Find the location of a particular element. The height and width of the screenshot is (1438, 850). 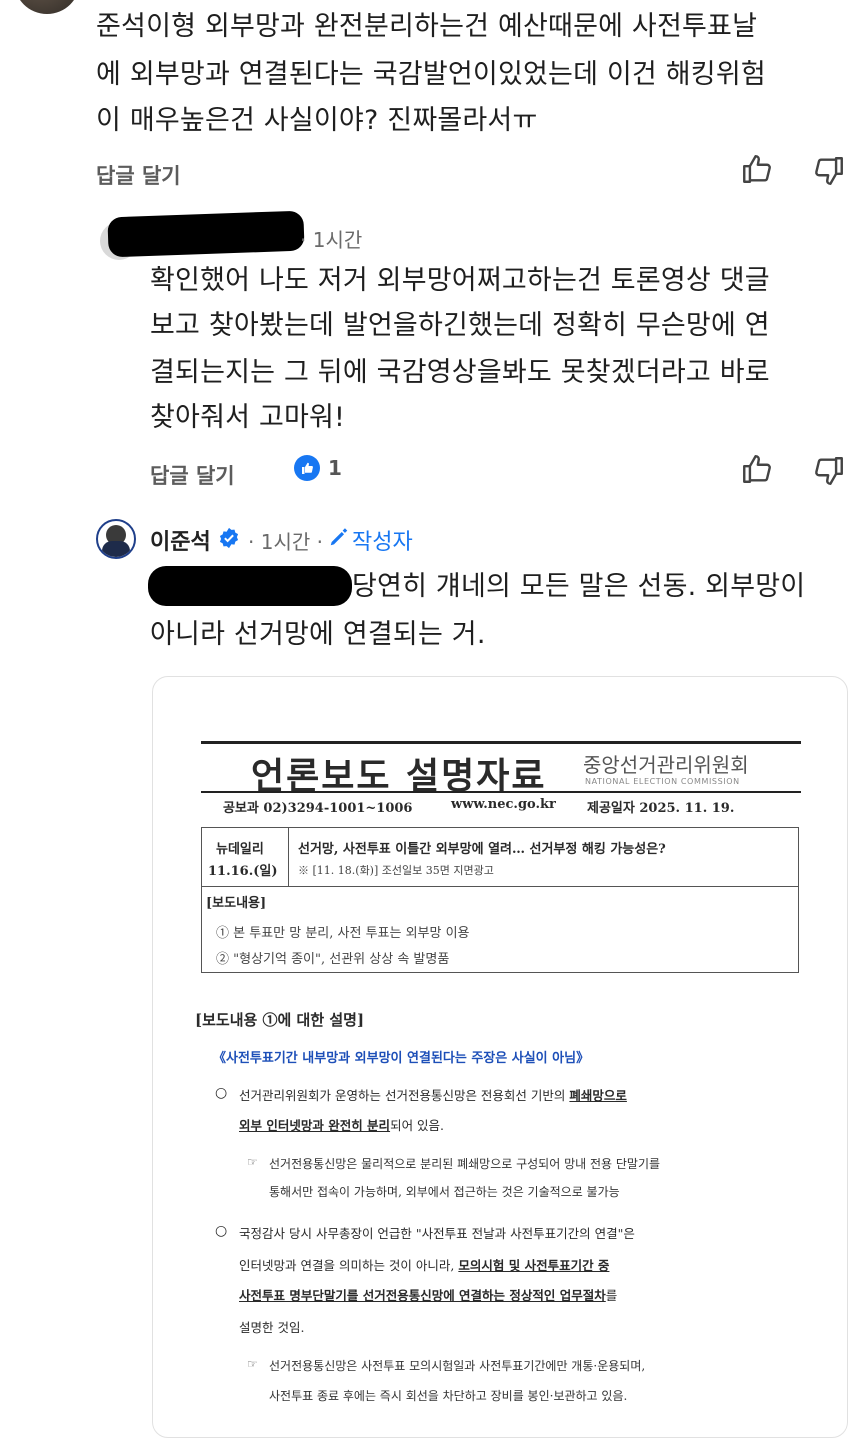

avatar-photo-body is located at coordinates (116, 549).